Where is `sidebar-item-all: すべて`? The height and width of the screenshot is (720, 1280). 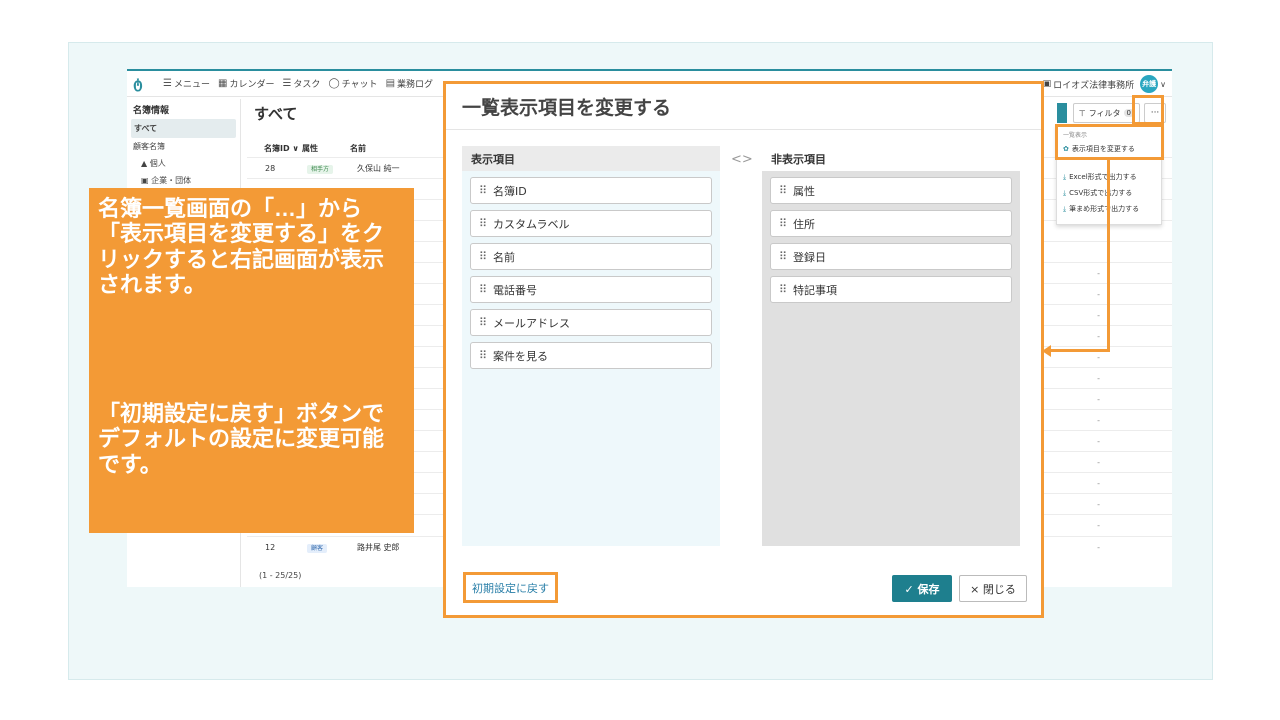
sidebar-item-all: すべて is located at coordinates (183, 128).